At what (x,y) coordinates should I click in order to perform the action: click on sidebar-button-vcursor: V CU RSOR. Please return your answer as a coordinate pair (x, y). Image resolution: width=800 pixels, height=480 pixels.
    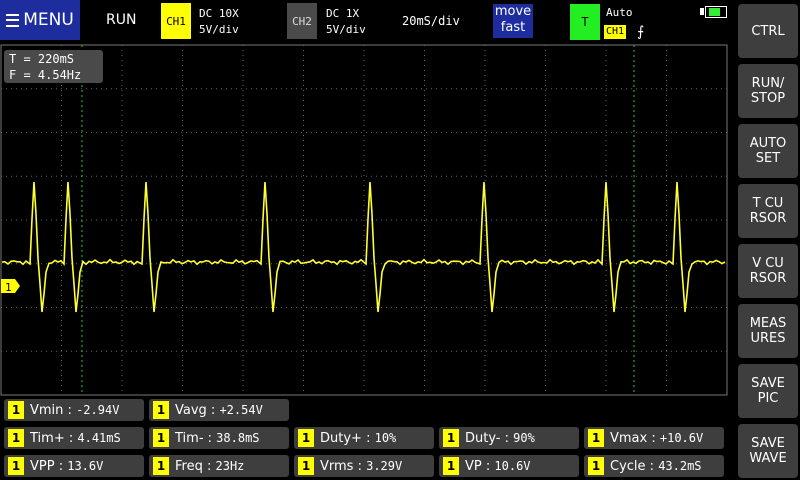
    Looking at the image, I should click on (768, 271).